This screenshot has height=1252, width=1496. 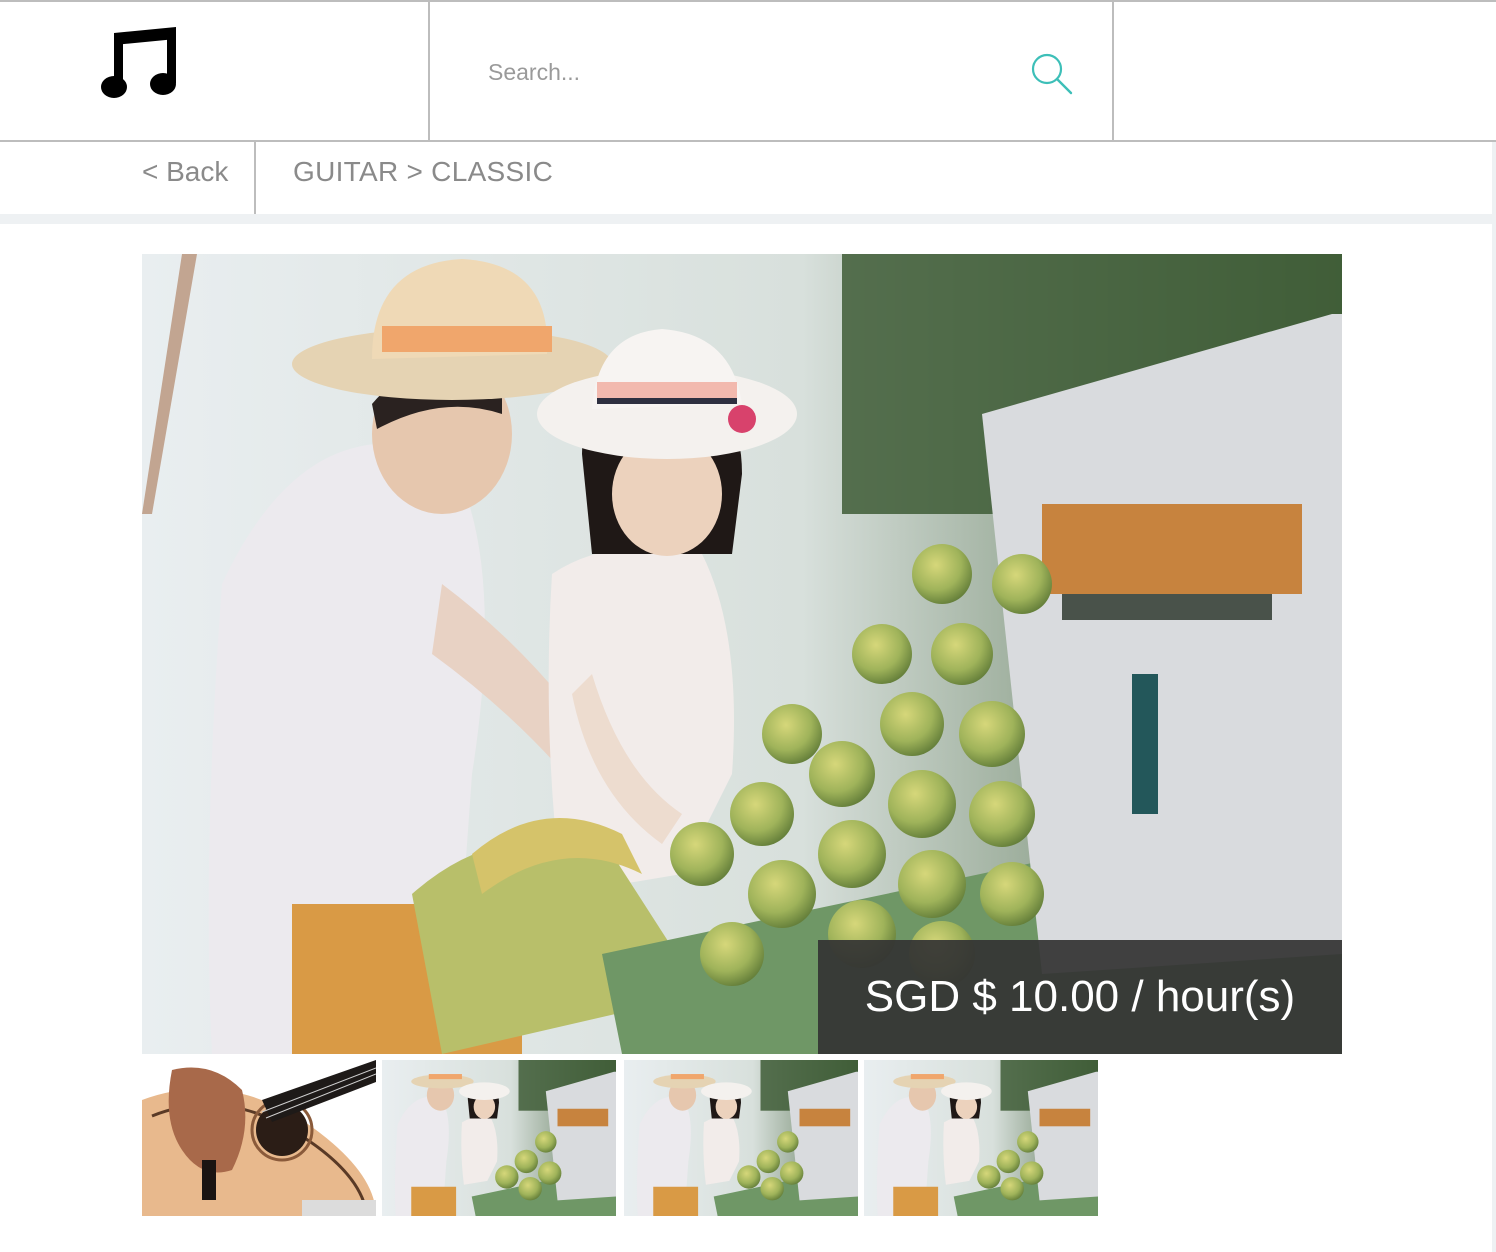 What do you see at coordinates (1494, 697) in the screenshot?
I see `page-right-edge` at bounding box center [1494, 697].